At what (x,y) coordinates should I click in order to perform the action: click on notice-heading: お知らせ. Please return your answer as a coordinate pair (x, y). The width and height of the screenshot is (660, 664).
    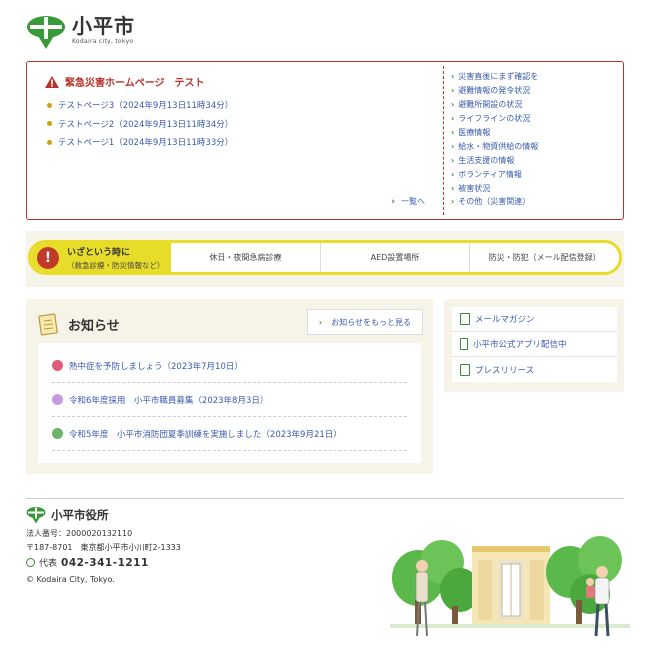
    Looking at the image, I should click on (79, 324).